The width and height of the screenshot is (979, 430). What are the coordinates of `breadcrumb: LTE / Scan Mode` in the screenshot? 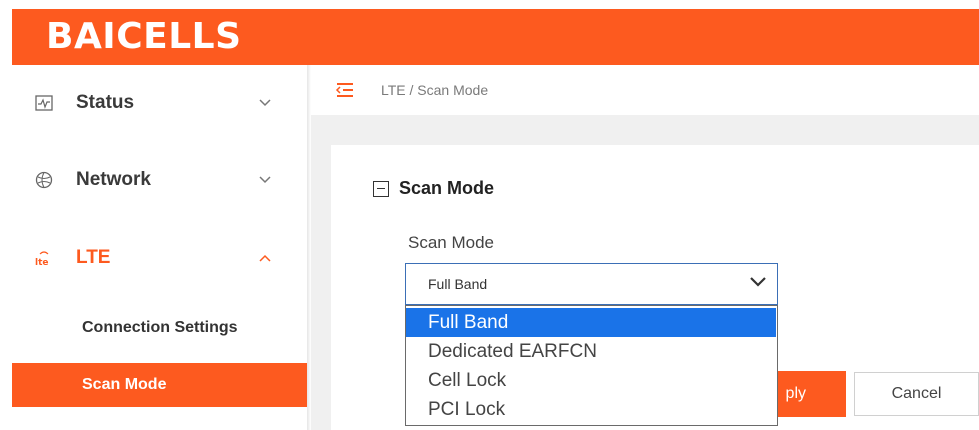 It's located at (435, 90).